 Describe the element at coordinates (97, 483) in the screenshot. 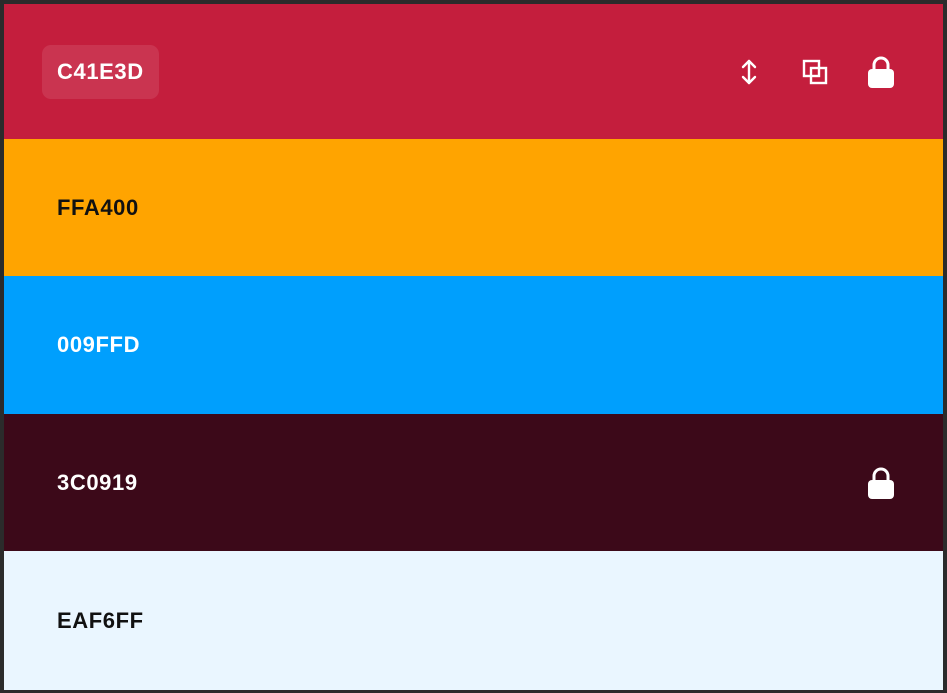

I see `hex-code-label: 3C0919` at that location.